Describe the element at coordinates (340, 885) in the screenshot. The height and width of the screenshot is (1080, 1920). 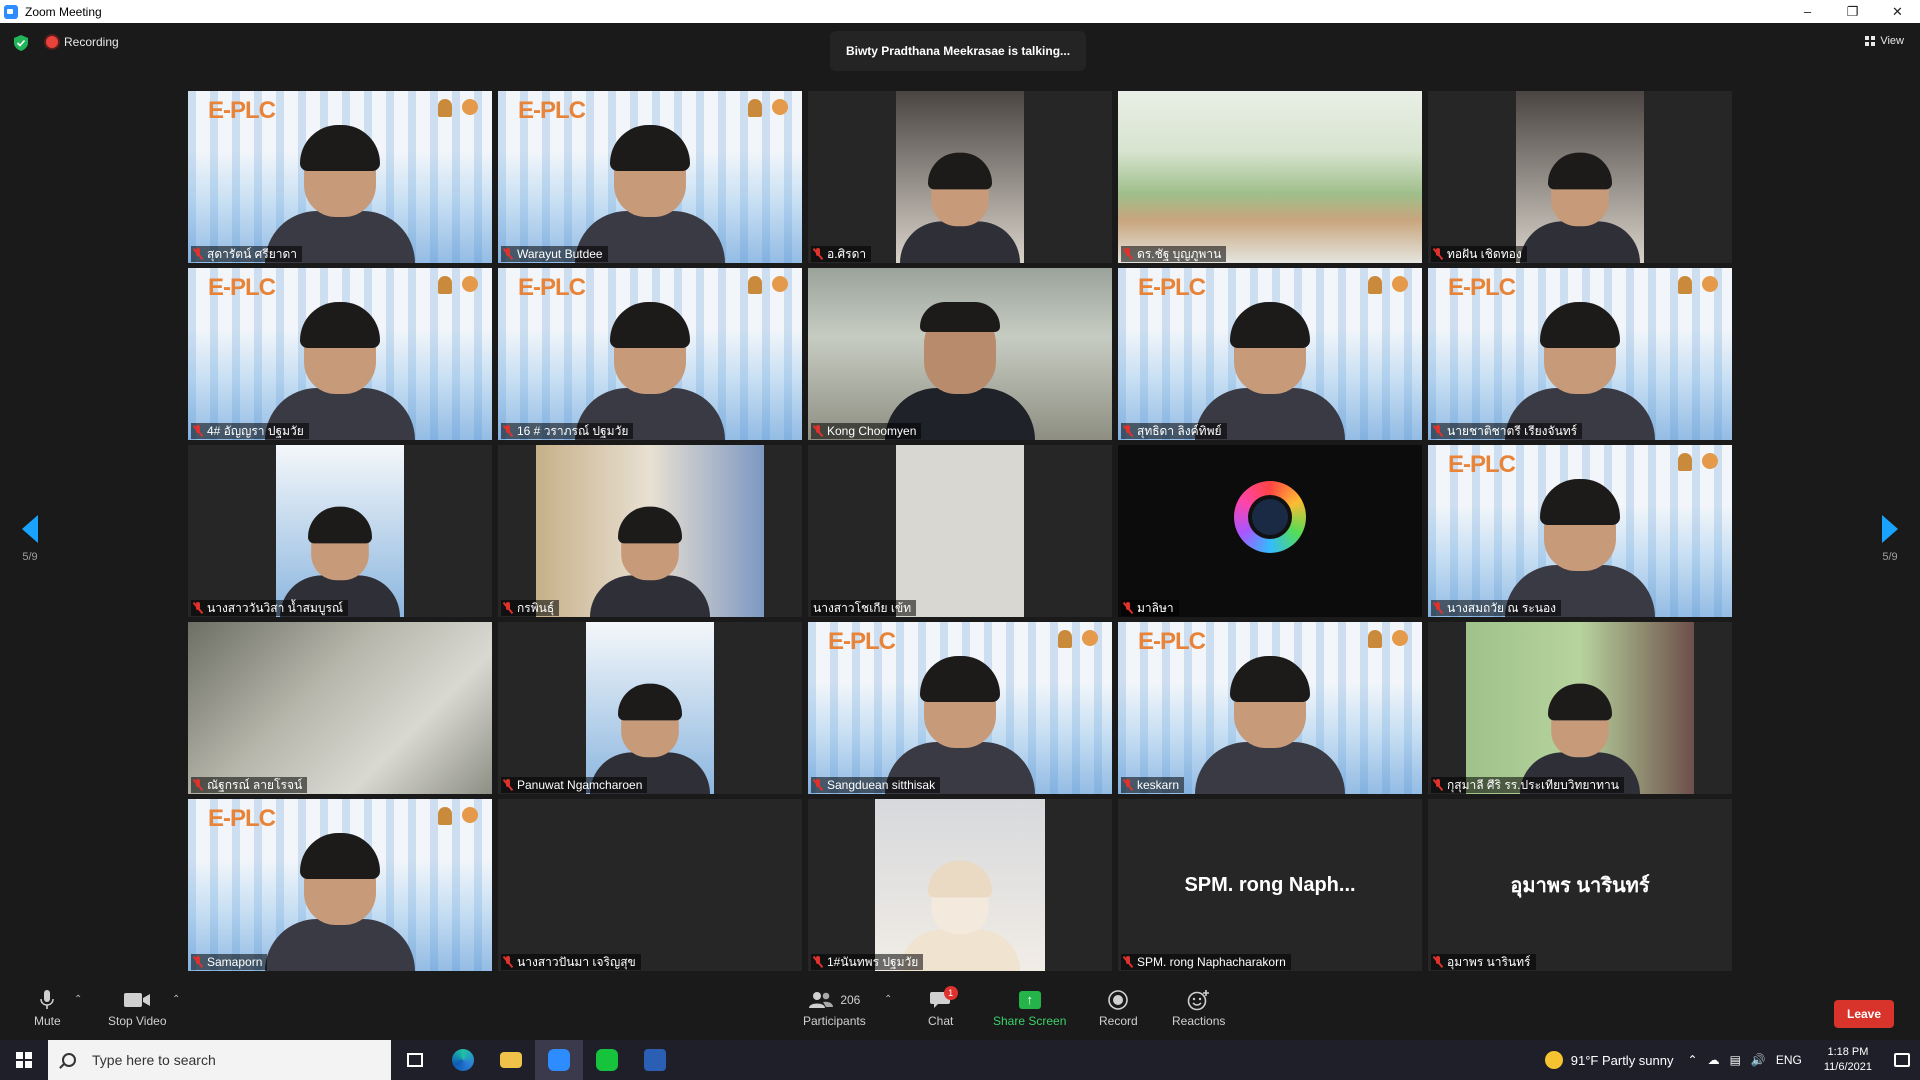
I see `participant-tile: E-PLC Samaporn` at that location.